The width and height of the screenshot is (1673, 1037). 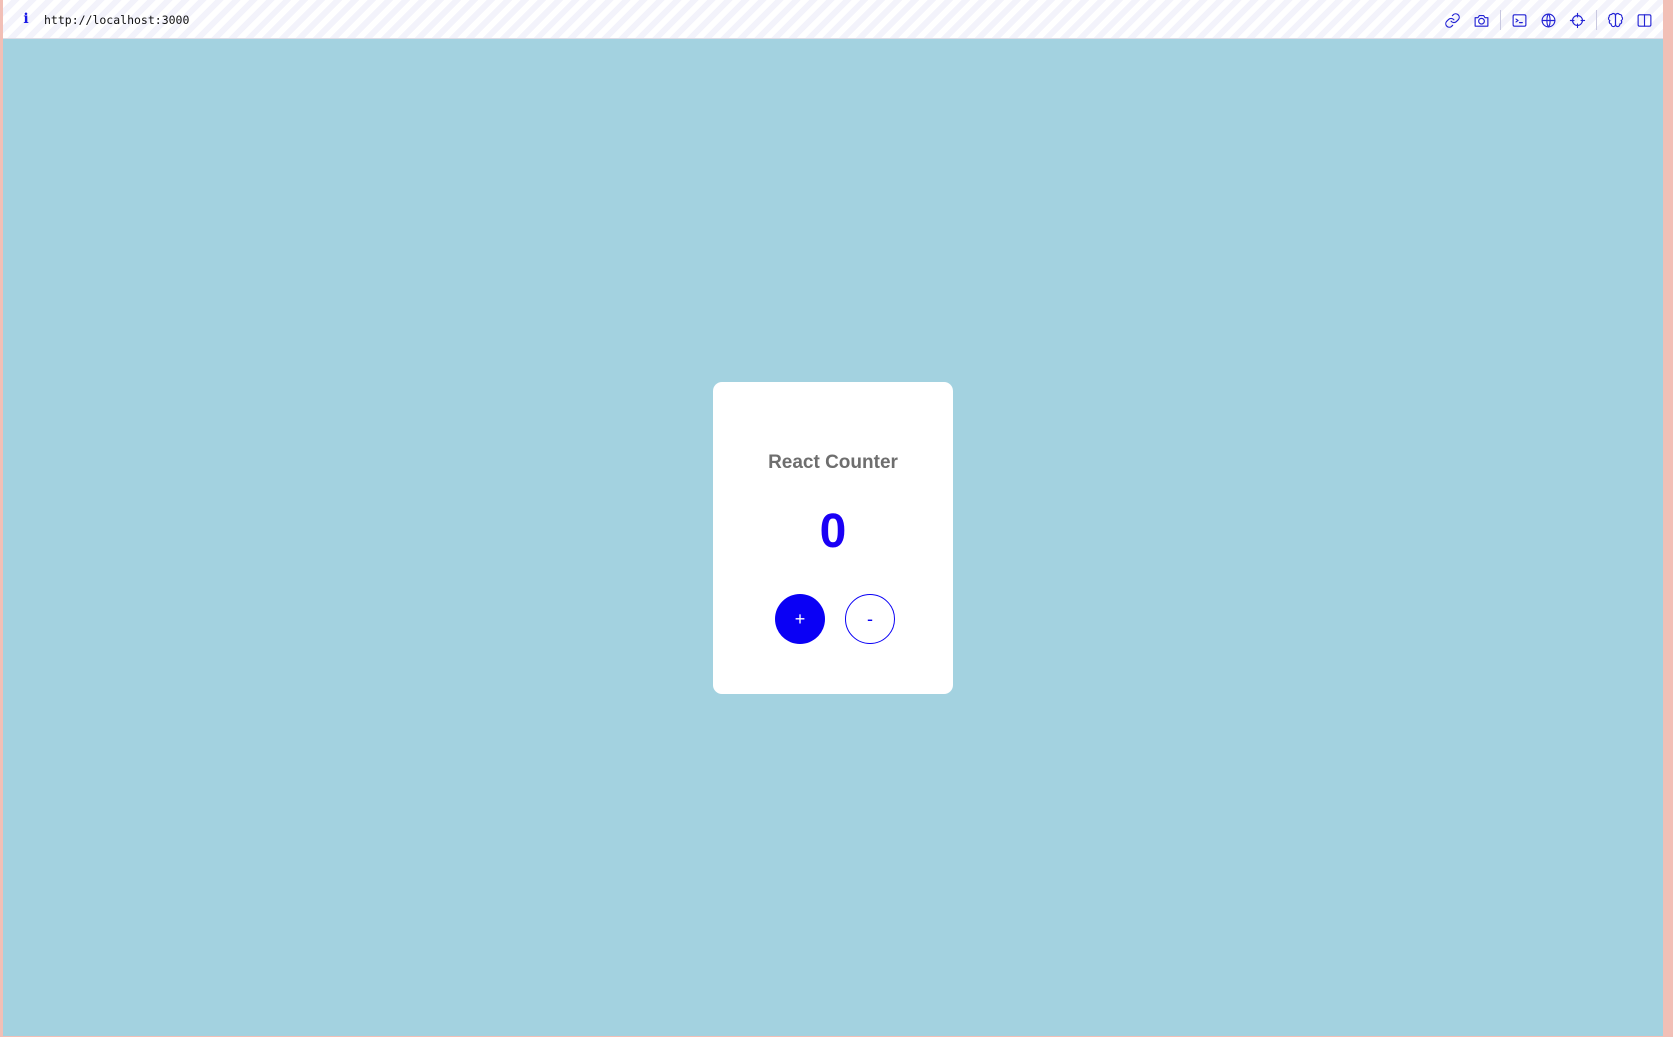 What do you see at coordinates (833, 462) in the screenshot?
I see `counter-title: React Counter` at bounding box center [833, 462].